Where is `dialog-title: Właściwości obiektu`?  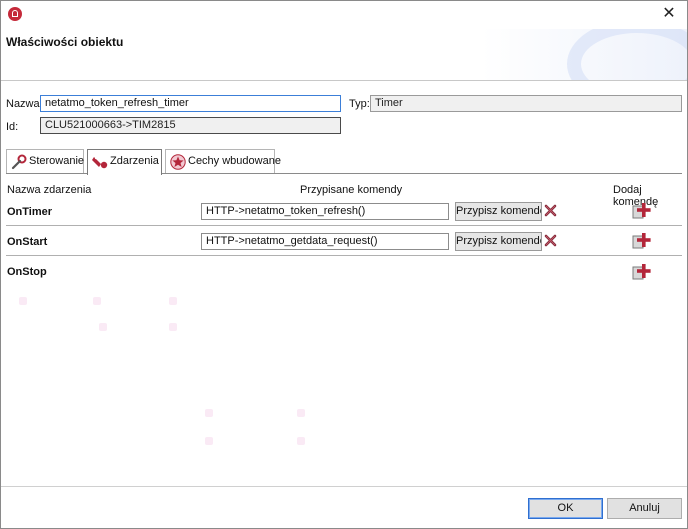 dialog-title: Właściwości obiektu is located at coordinates (65, 42).